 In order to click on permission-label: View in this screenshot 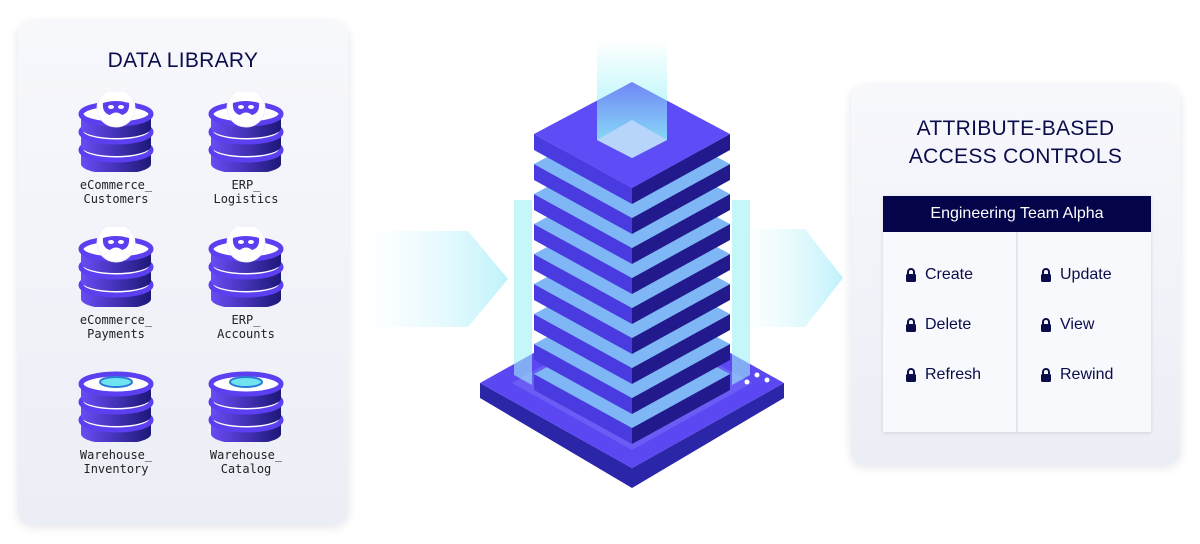, I will do `click(1077, 324)`.